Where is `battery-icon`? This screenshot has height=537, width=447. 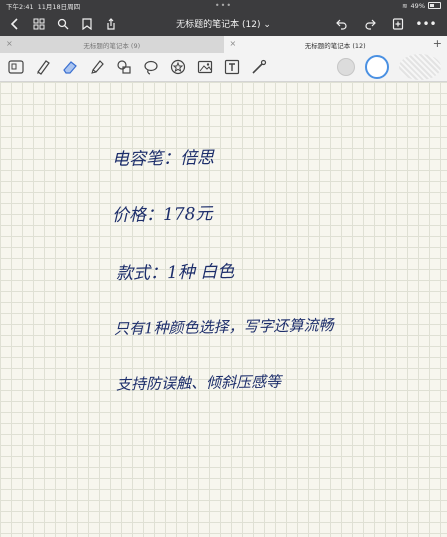
battery-icon is located at coordinates (434, 5).